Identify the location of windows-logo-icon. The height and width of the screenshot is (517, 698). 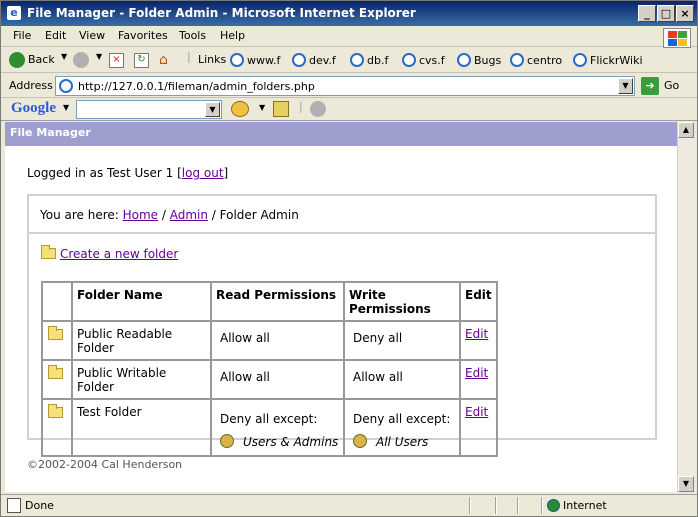
(677, 38).